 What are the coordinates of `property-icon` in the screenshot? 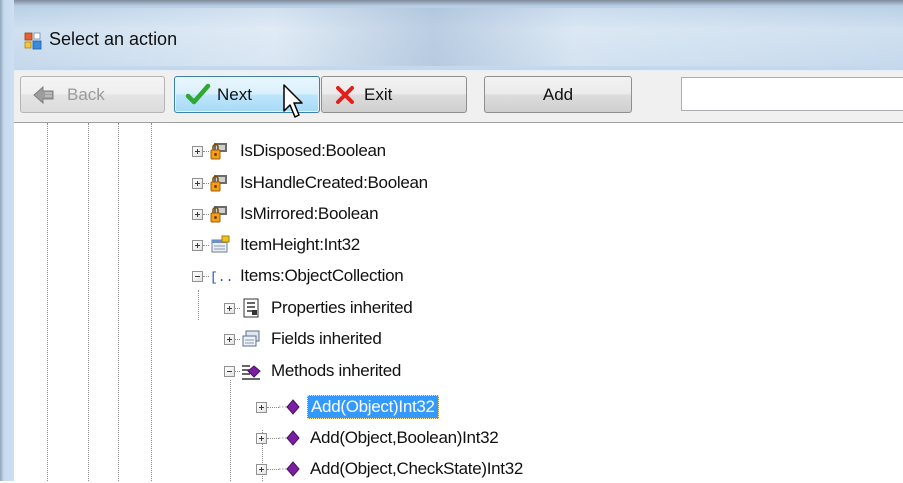 It's located at (220, 244).